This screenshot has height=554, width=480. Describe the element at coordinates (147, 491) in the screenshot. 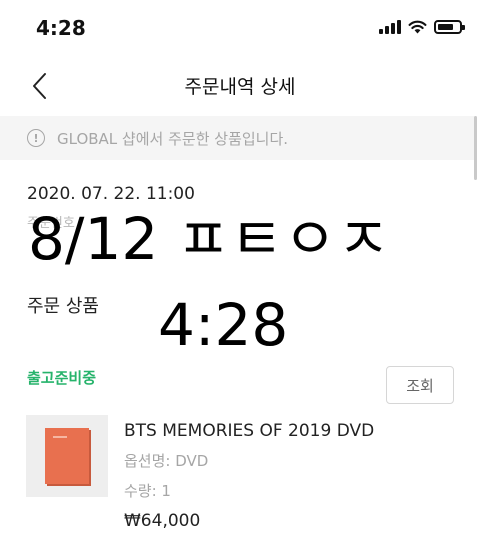

I see `product-quantity: 수량: 1` at that location.